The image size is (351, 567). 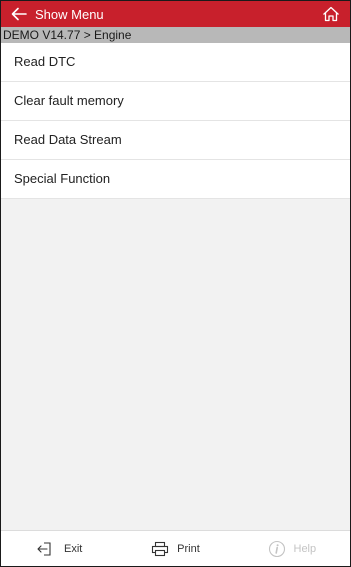 I want to click on home-icon, so click(x=331, y=14).